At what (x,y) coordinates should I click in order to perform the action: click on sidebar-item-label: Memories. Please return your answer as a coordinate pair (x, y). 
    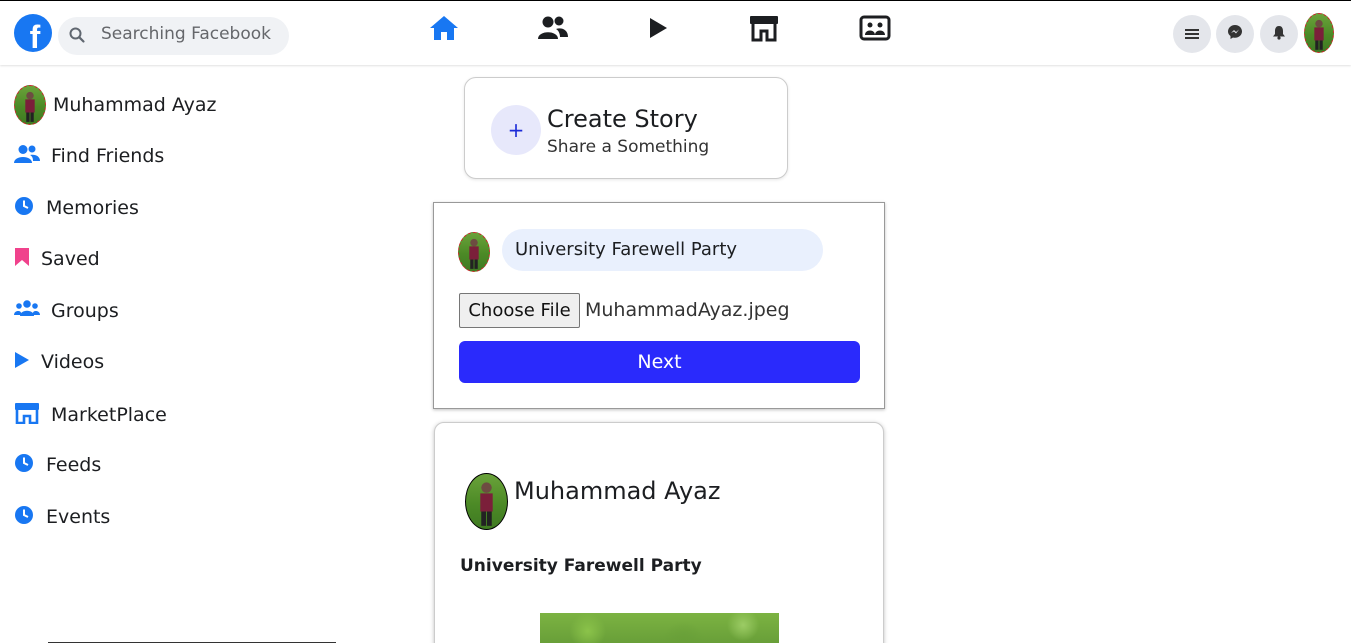
    Looking at the image, I should click on (92, 208).